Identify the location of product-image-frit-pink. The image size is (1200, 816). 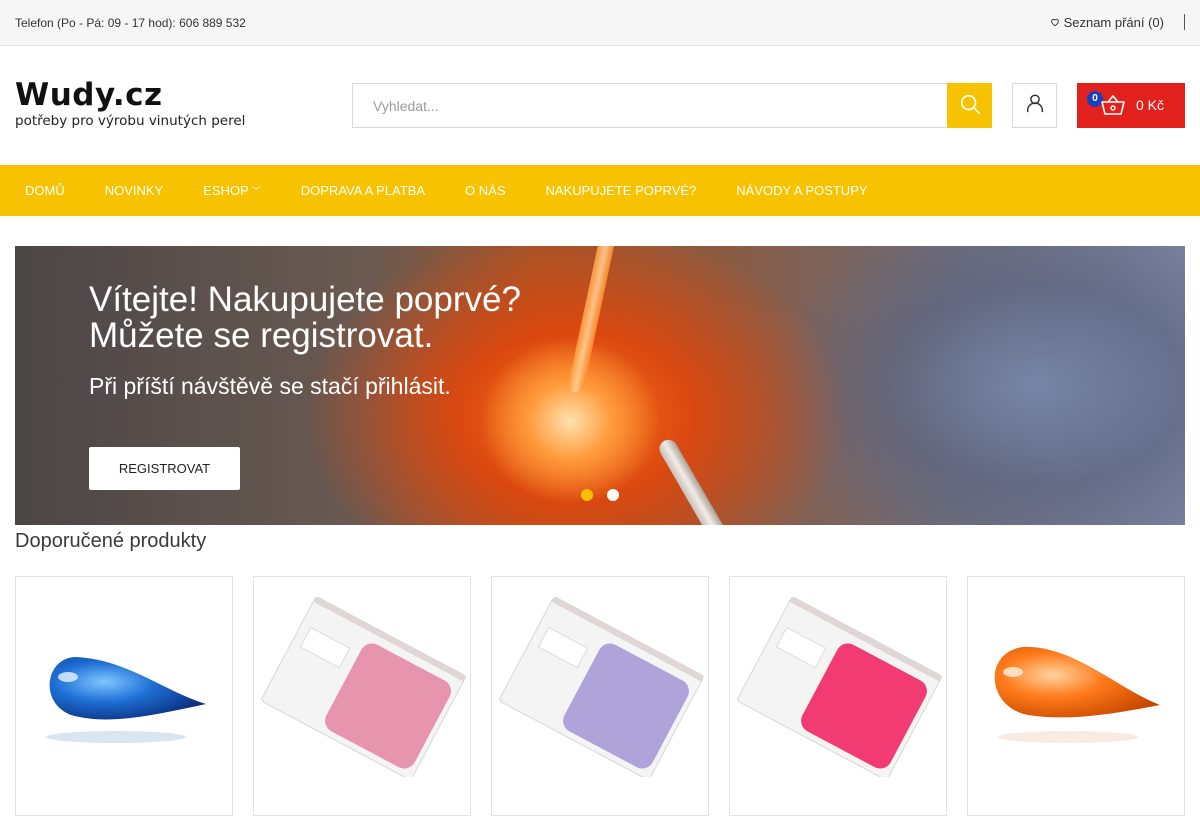
(364, 687).